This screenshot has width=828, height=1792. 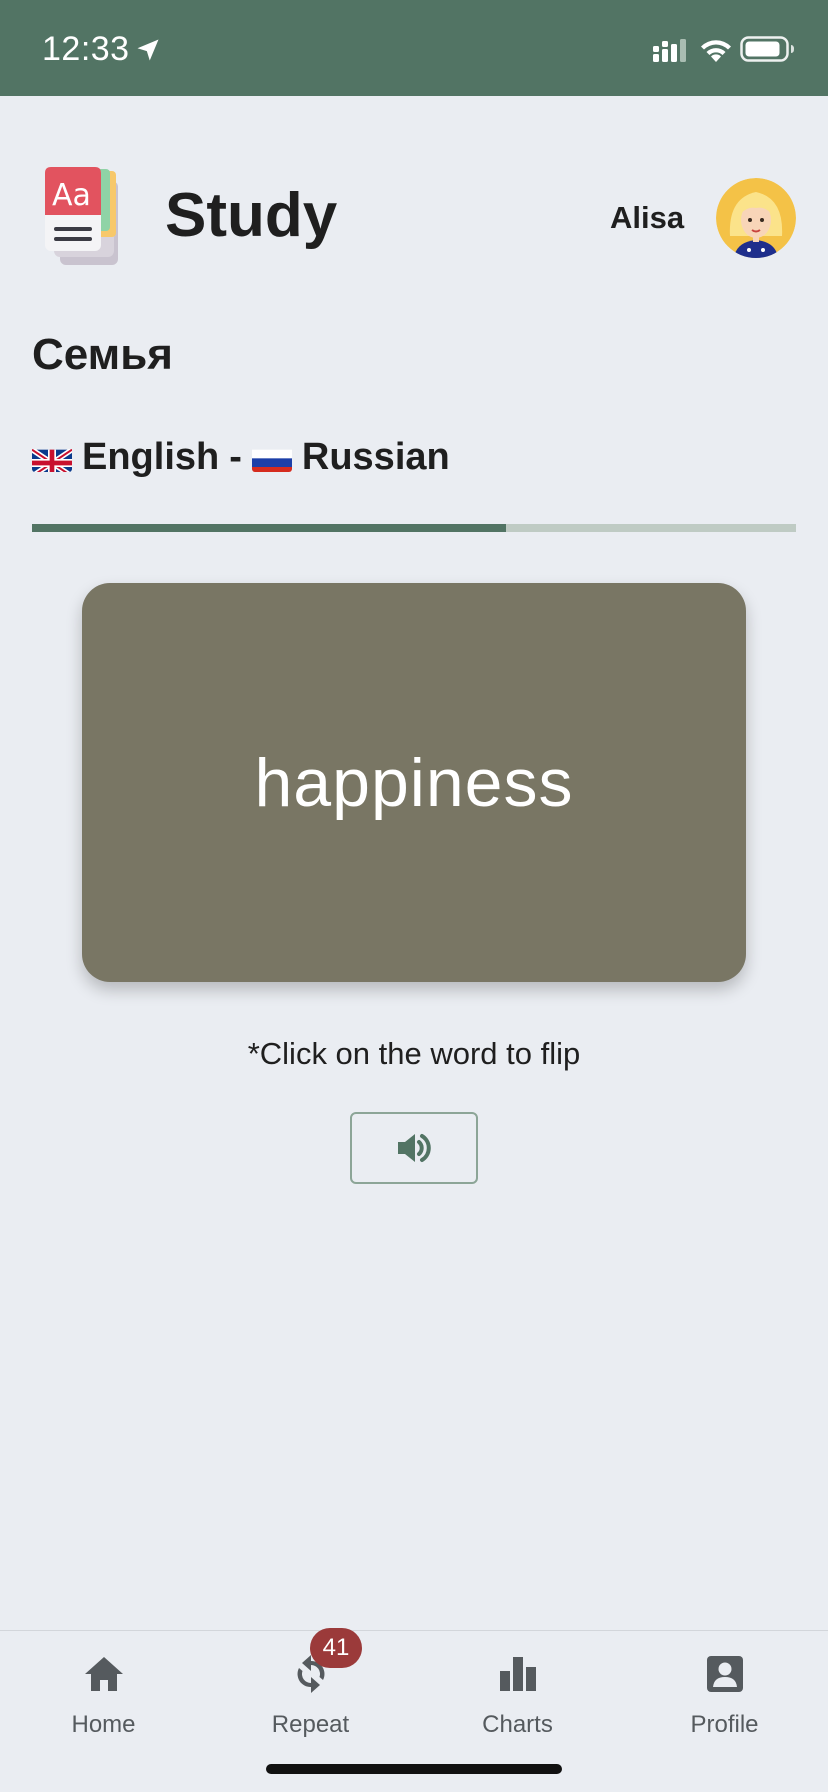 I want to click on profile-icon, so click(x=725, y=1674).